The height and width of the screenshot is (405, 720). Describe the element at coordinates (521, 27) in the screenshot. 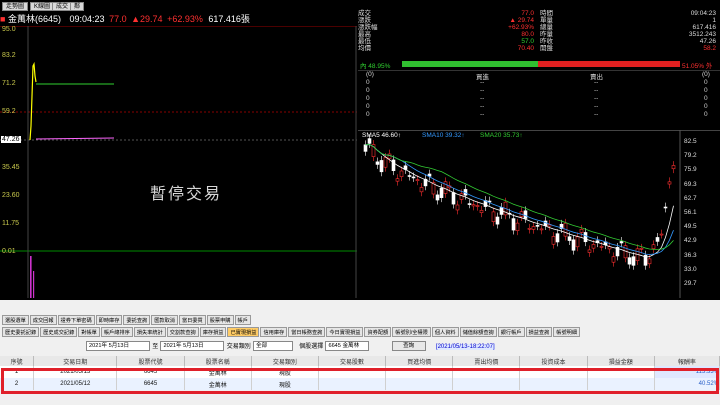

I see `info-value: +62.93%` at that location.